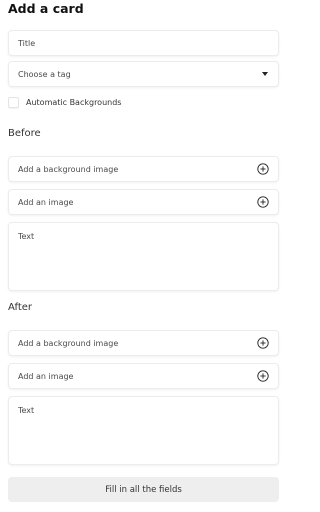 The height and width of the screenshot is (512, 320). What do you see at coordinates (68, 343) in the screenshot?
I see `after-add-background-image-label: Add a background image` at bounding box center [68, 343].